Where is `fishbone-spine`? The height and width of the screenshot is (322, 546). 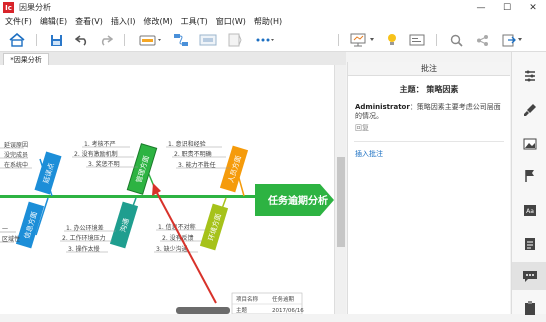 fishbone-spine is located at coordinates (131, 196).